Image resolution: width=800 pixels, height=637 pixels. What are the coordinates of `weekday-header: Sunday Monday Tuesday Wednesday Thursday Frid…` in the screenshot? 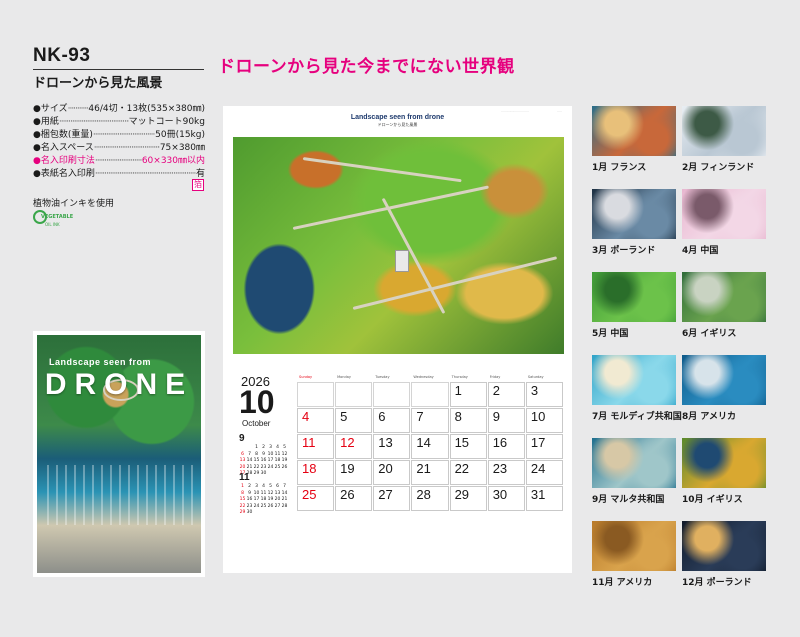 It's located at (430, 378).